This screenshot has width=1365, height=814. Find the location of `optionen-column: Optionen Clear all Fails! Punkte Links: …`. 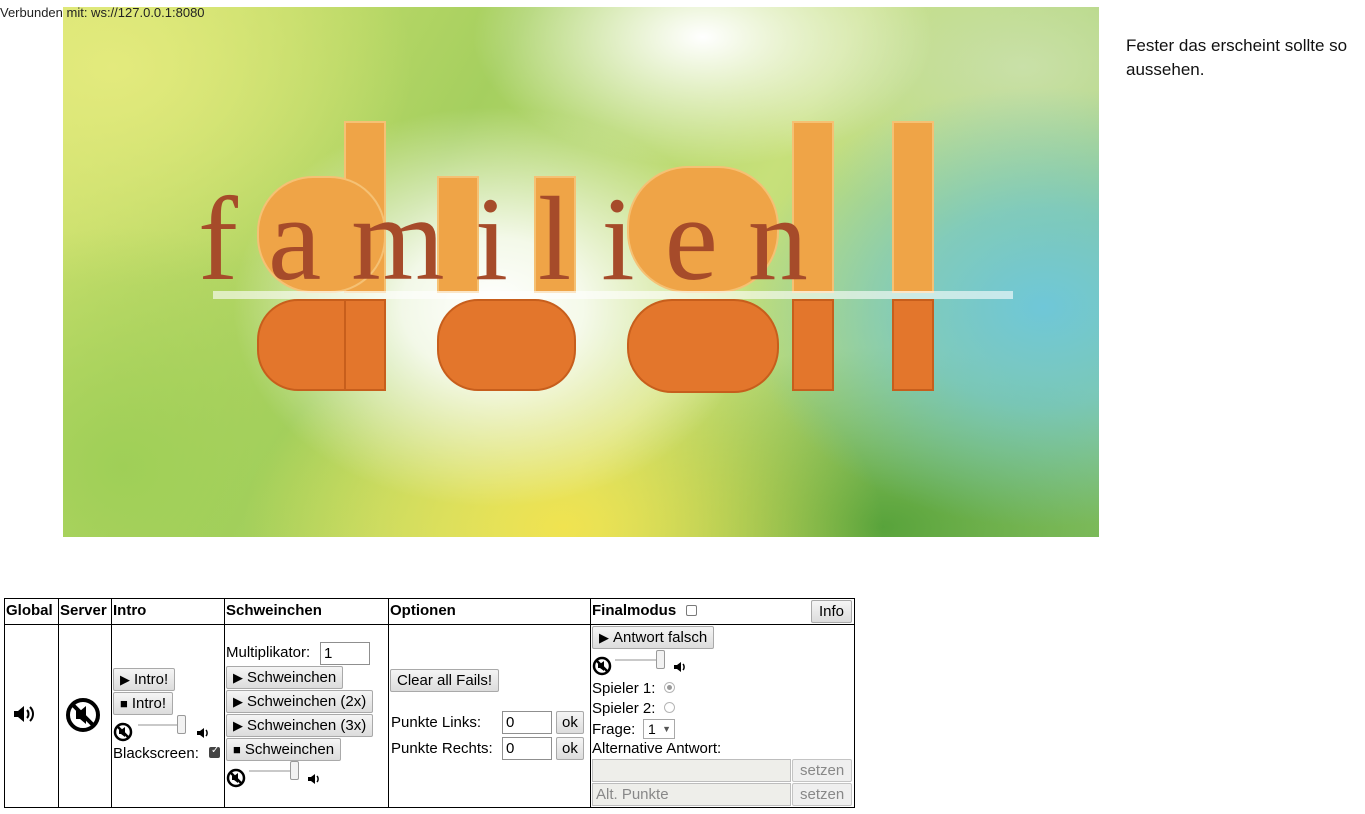

optionen-column: Optionen Clear all Fails! Punkte Links: … is located at coordinates (489, 703).